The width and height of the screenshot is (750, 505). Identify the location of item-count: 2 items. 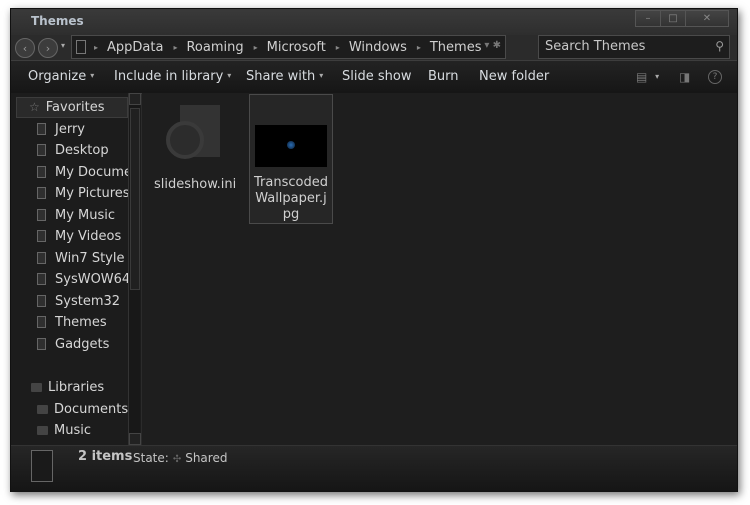
(105, 456).